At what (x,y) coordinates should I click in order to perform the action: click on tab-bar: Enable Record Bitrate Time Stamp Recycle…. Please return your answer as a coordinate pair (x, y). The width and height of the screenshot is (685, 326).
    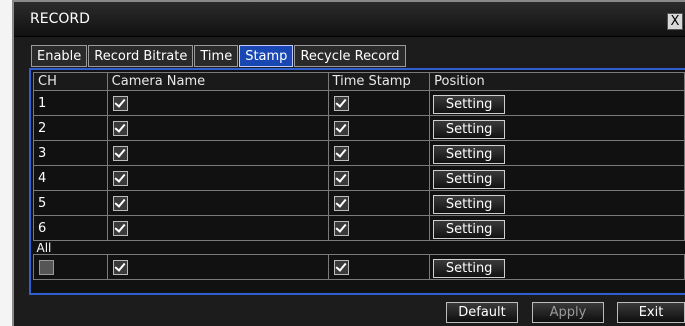
    Looking at the image, I should click on (219, 56).